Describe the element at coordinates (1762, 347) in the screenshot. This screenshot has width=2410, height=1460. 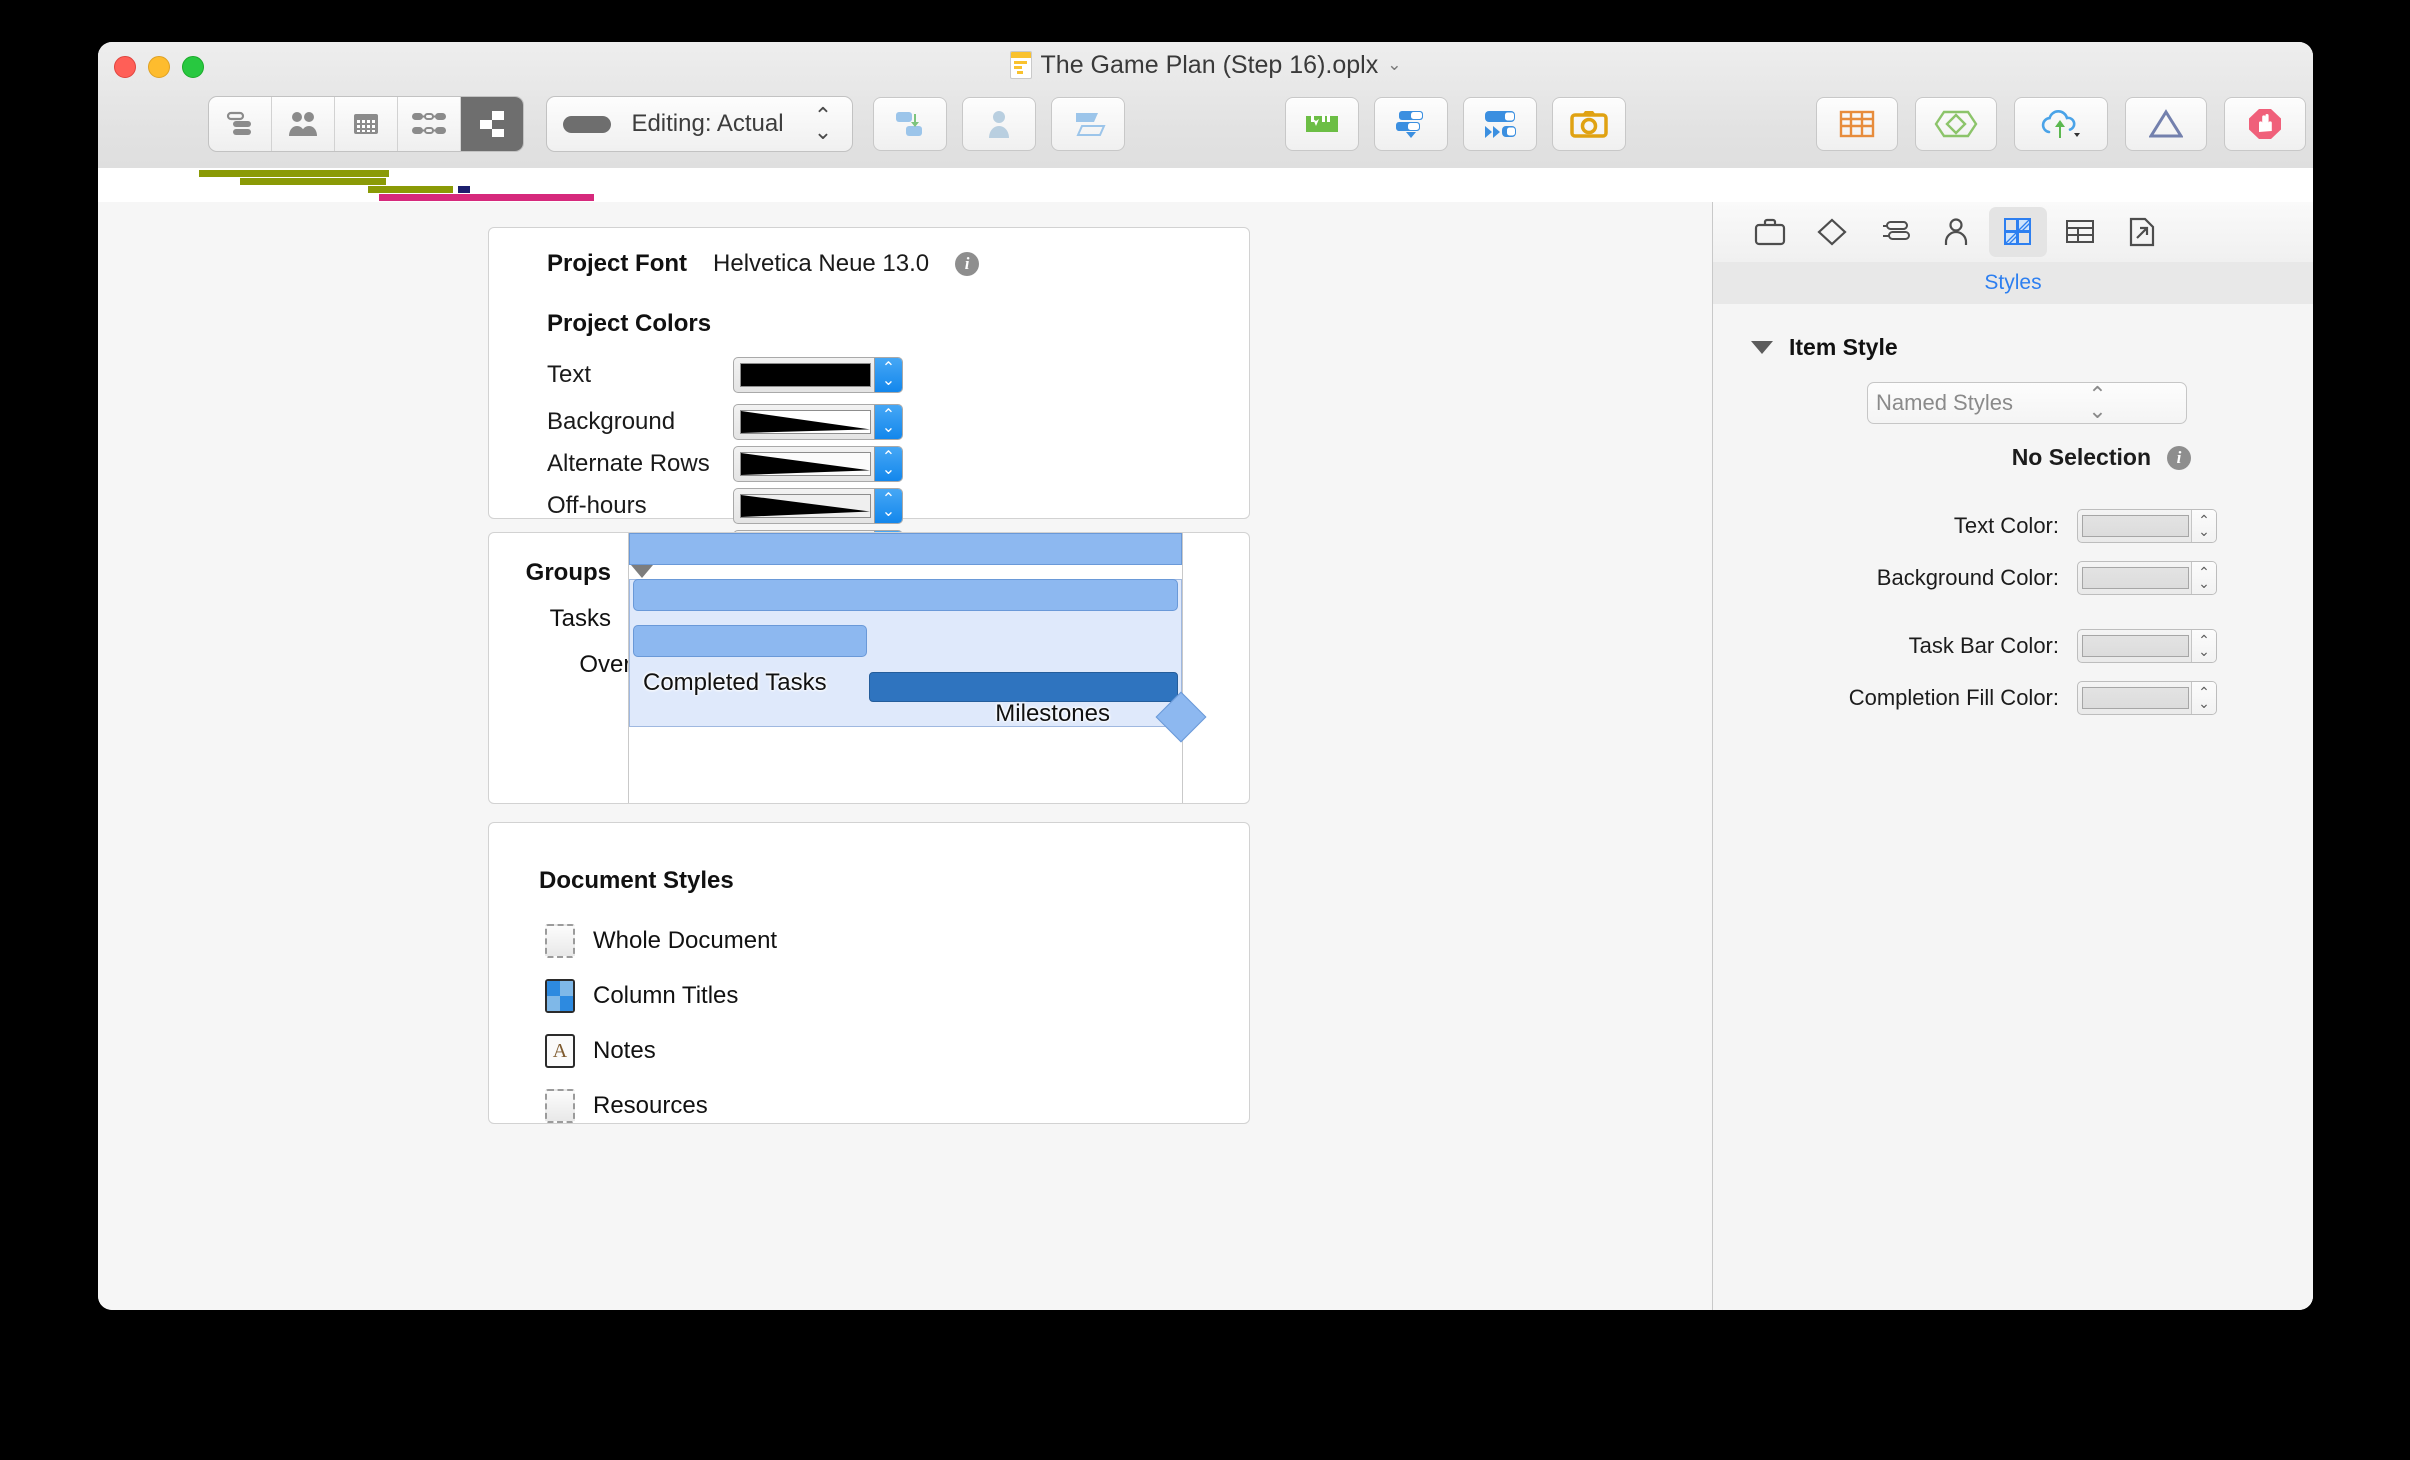
I see `triangle-down-icon` at that location.